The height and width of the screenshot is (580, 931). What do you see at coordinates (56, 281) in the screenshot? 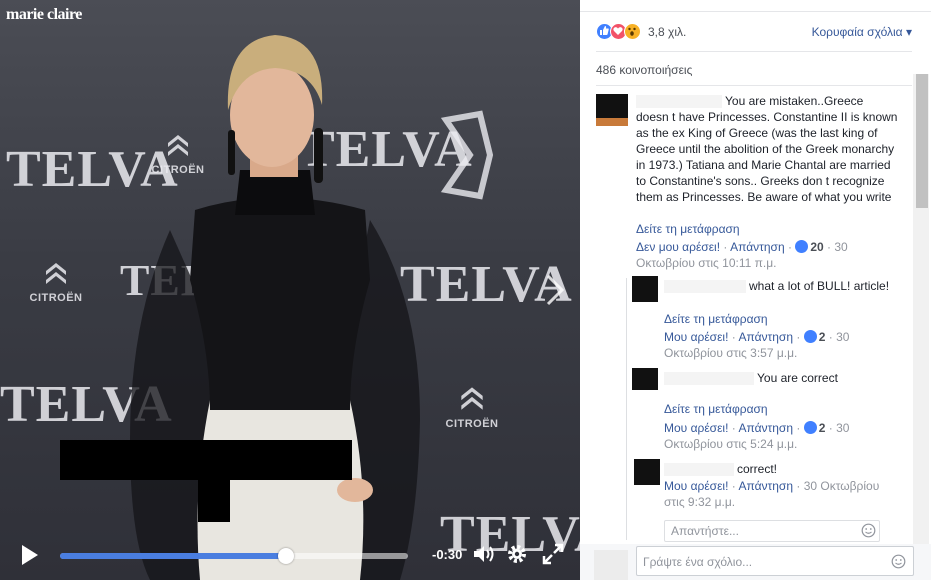
I see `citroen-logo: CITROËN` at bounding box center [56, 281].